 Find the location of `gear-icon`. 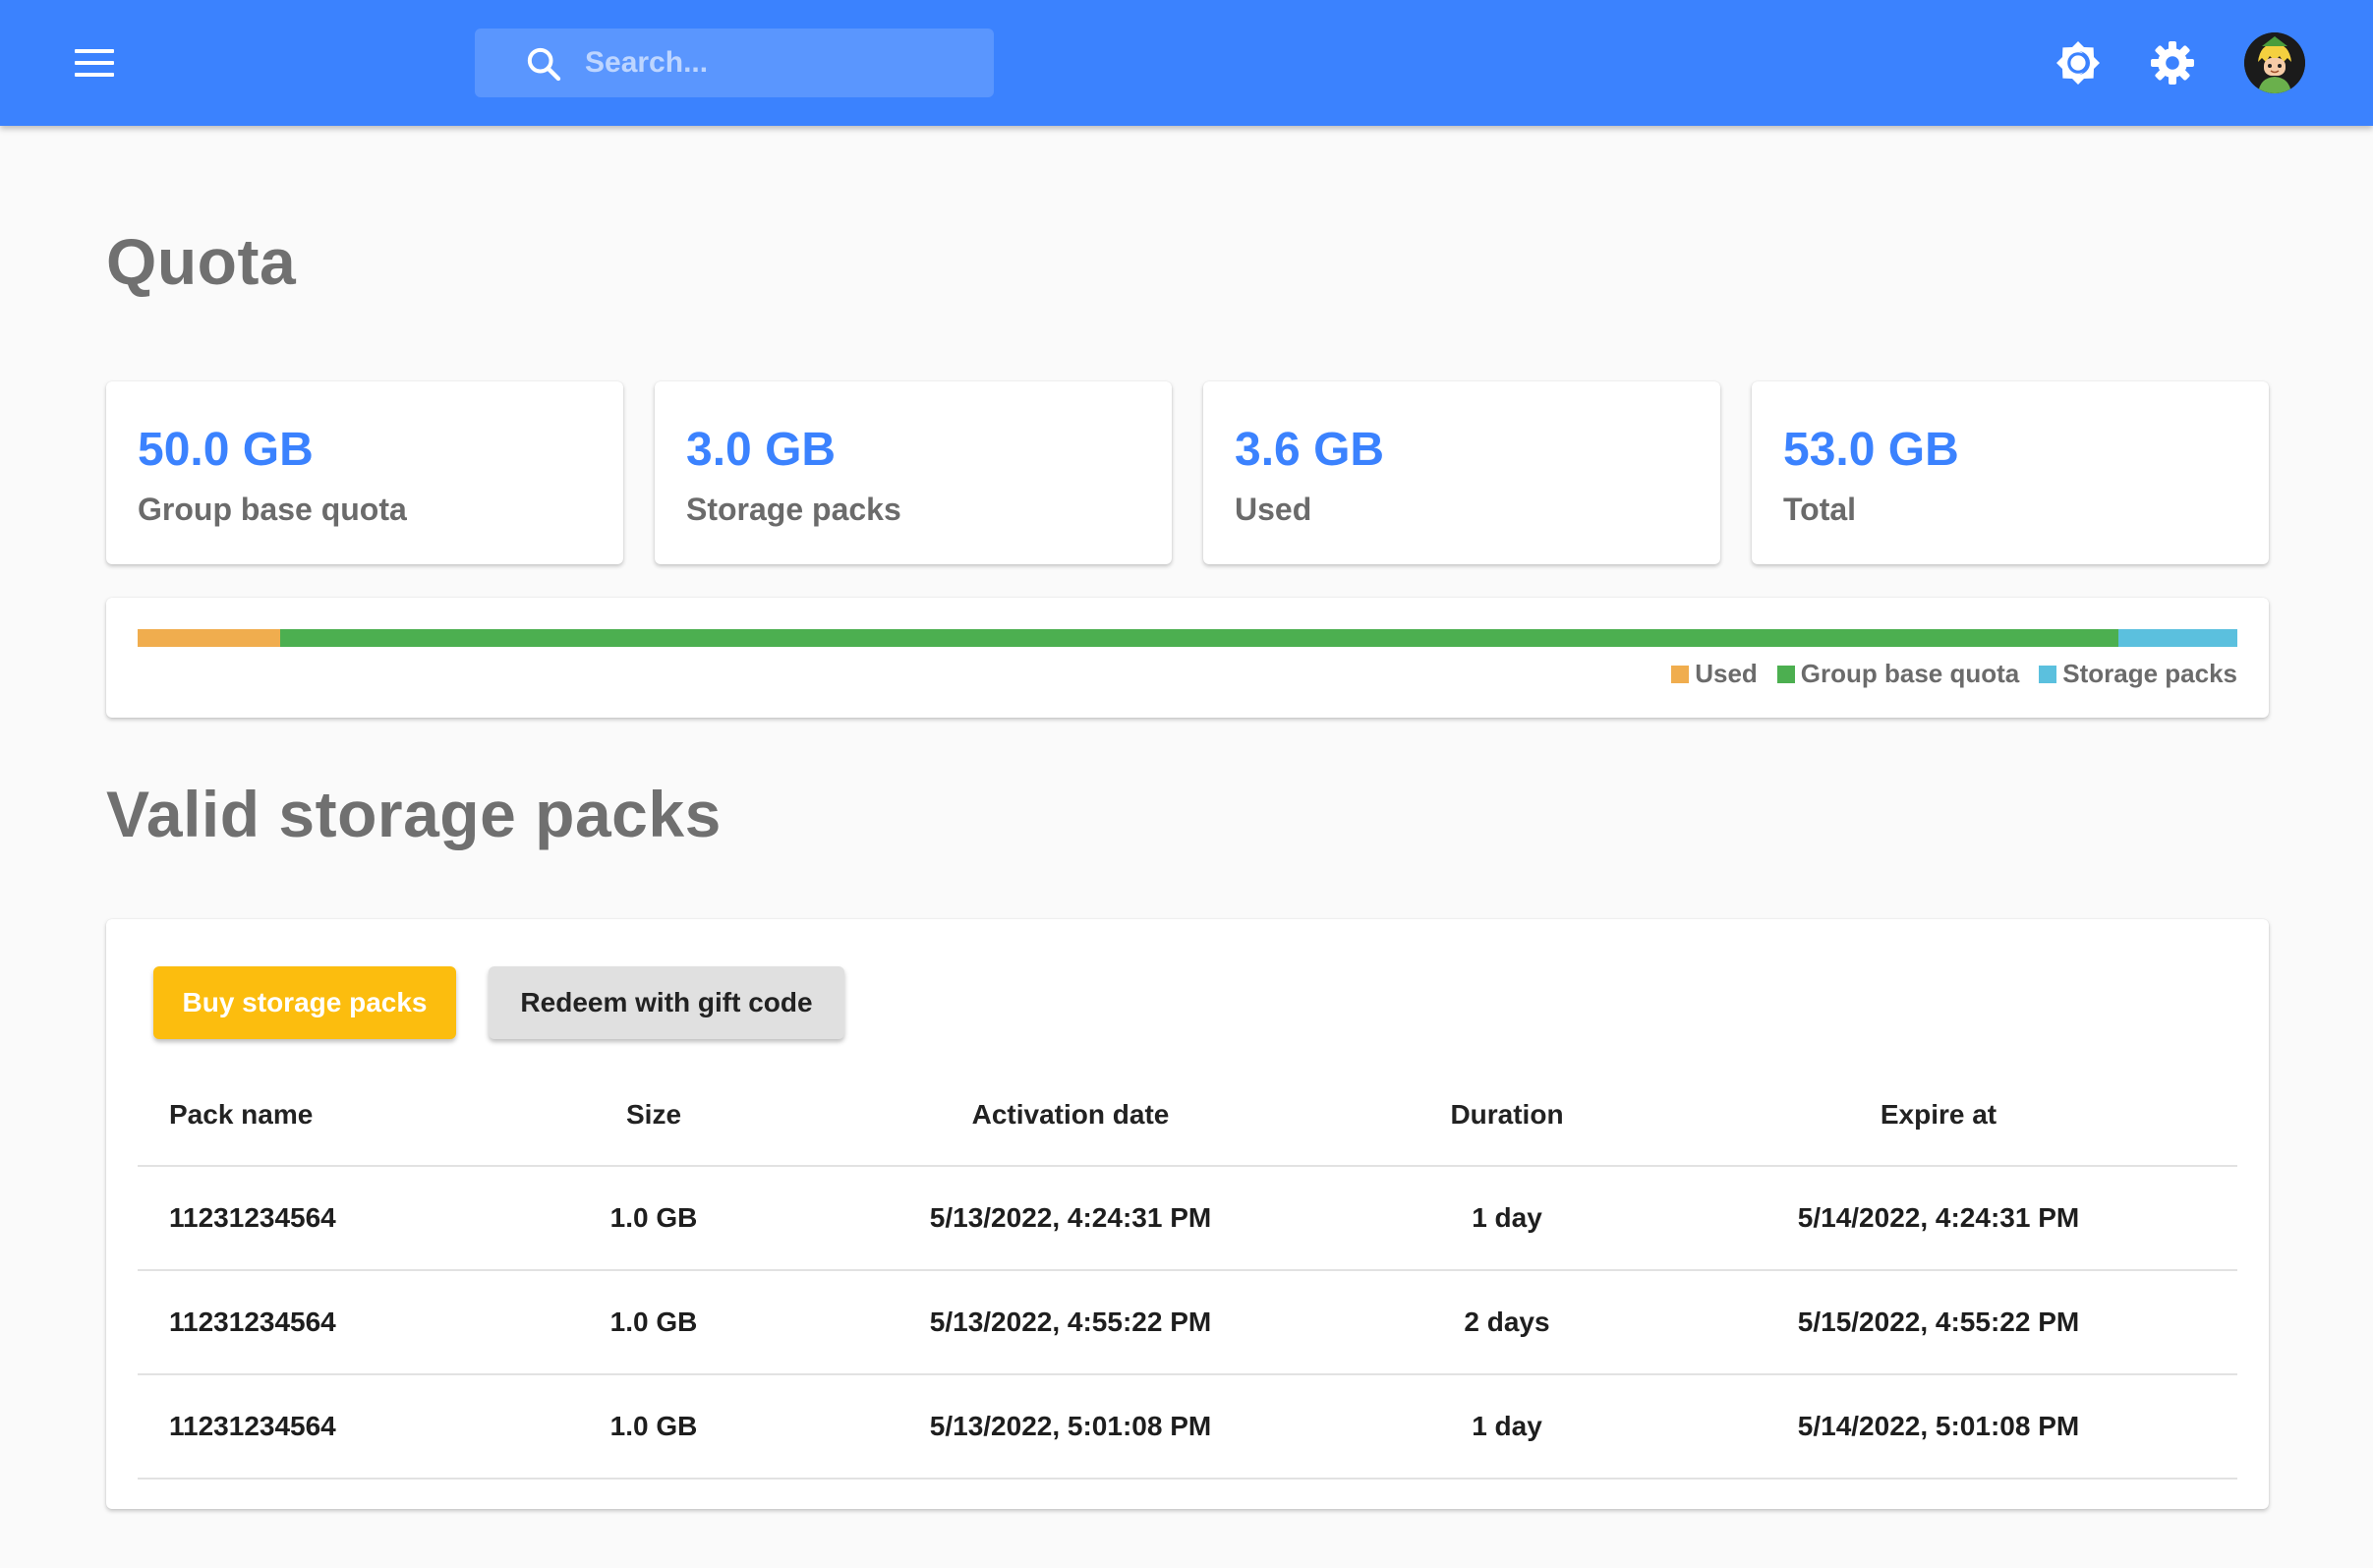

gear-icon is located at coordinates (2172, 63).